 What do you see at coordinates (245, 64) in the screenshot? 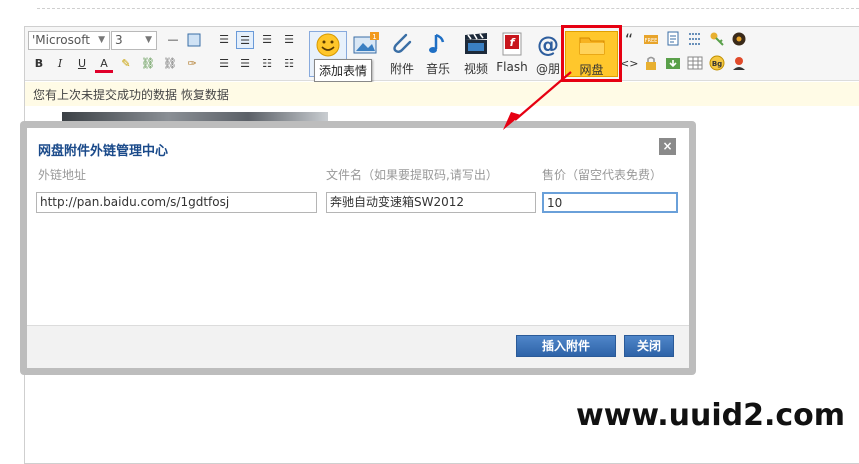
I see `outdent-icon: ☰` at bounding box center [245, 64].